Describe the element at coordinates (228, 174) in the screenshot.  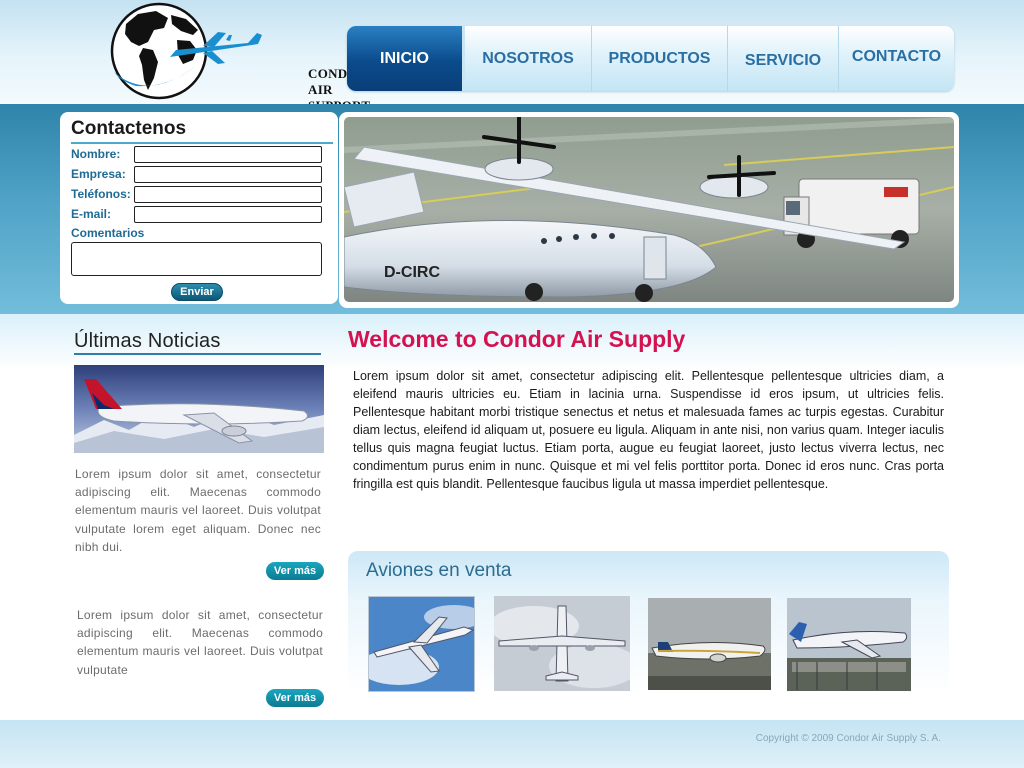
I see `empresa-input` at that location.